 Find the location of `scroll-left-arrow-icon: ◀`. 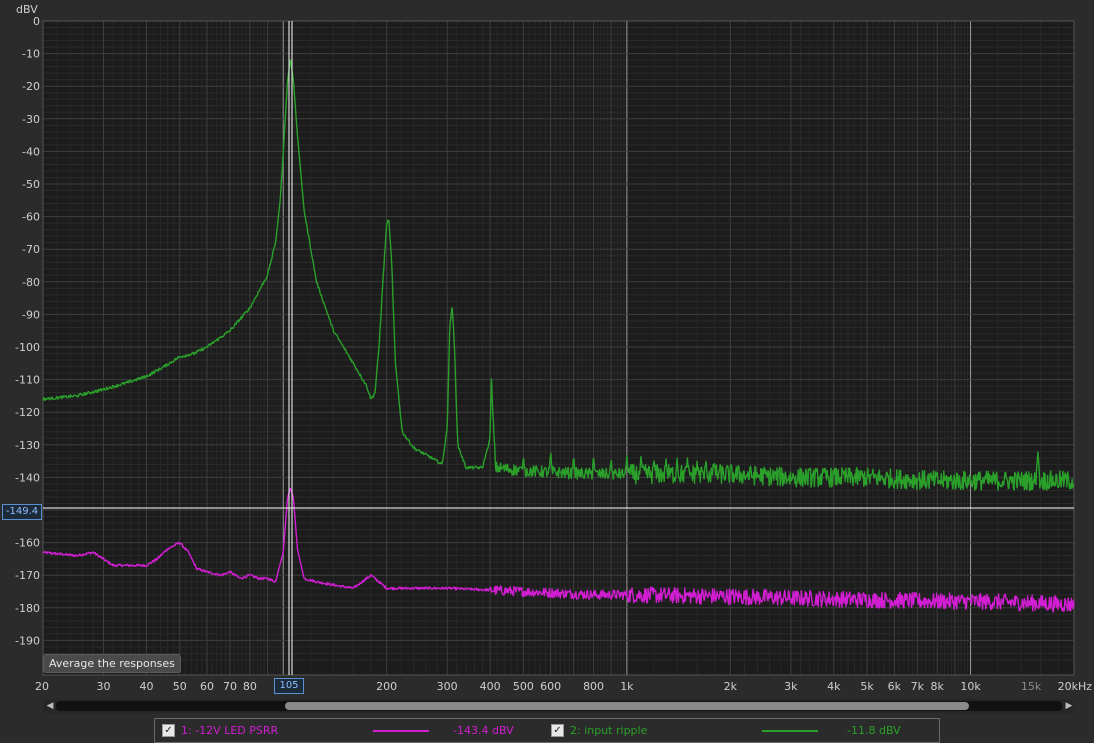

scroll-left-arrow-icon: ◀ is located at coordinates (50, 706).